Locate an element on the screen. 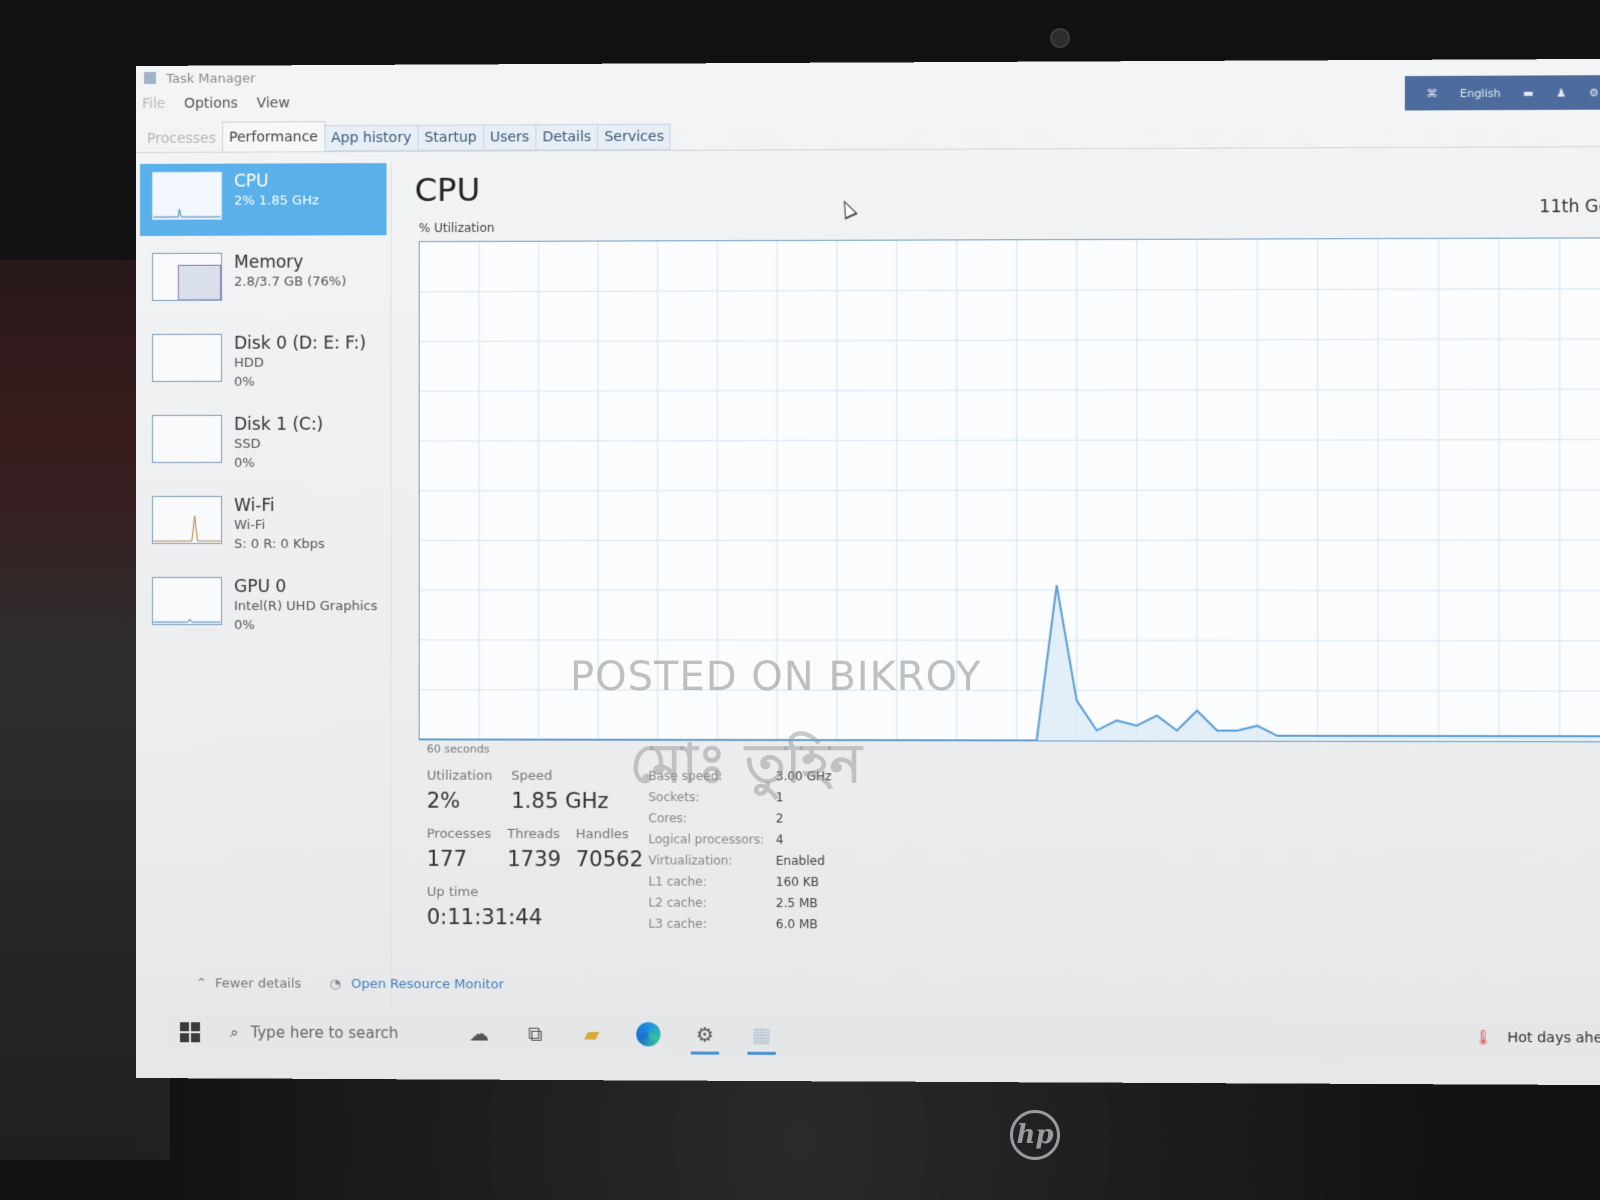 The image size is (1600, 1200). memory-thumbnail is located at coordinates (187, 276).